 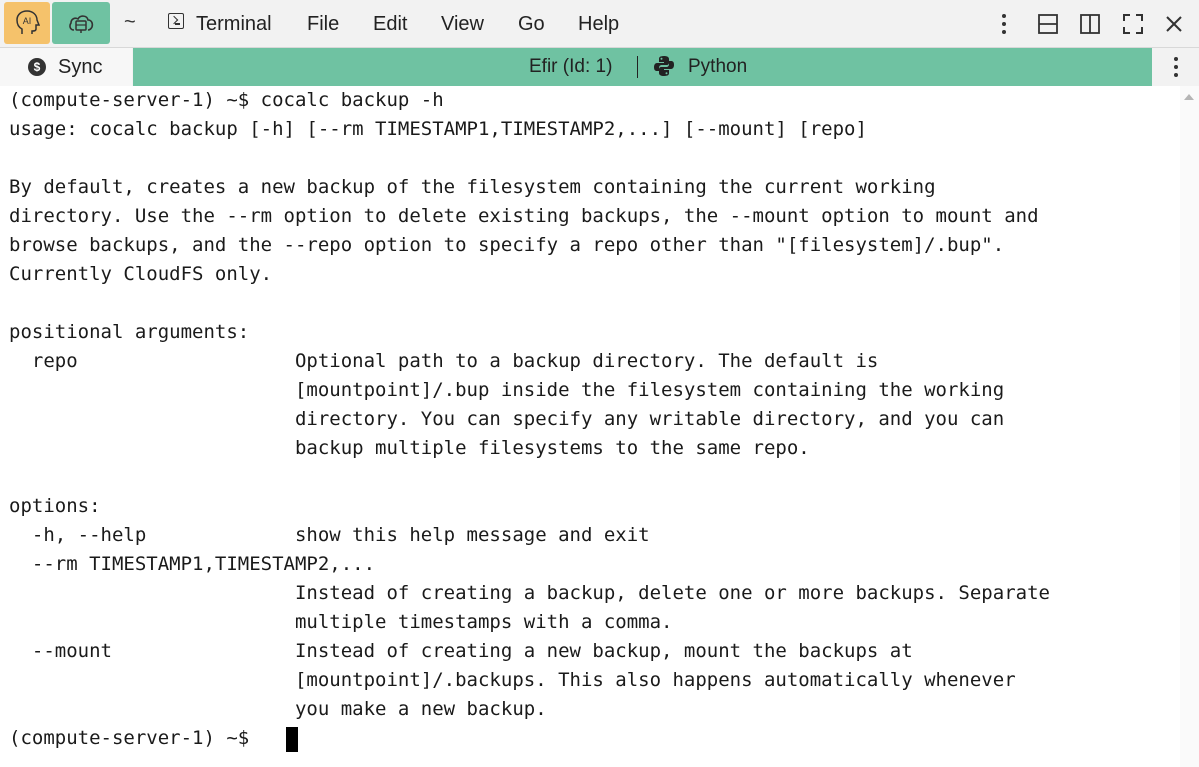 What do you see at coordinates (1189, 97) in the screenshot?
I see `scroll-up-arrow-icon` at bounding box center [1189, 97].